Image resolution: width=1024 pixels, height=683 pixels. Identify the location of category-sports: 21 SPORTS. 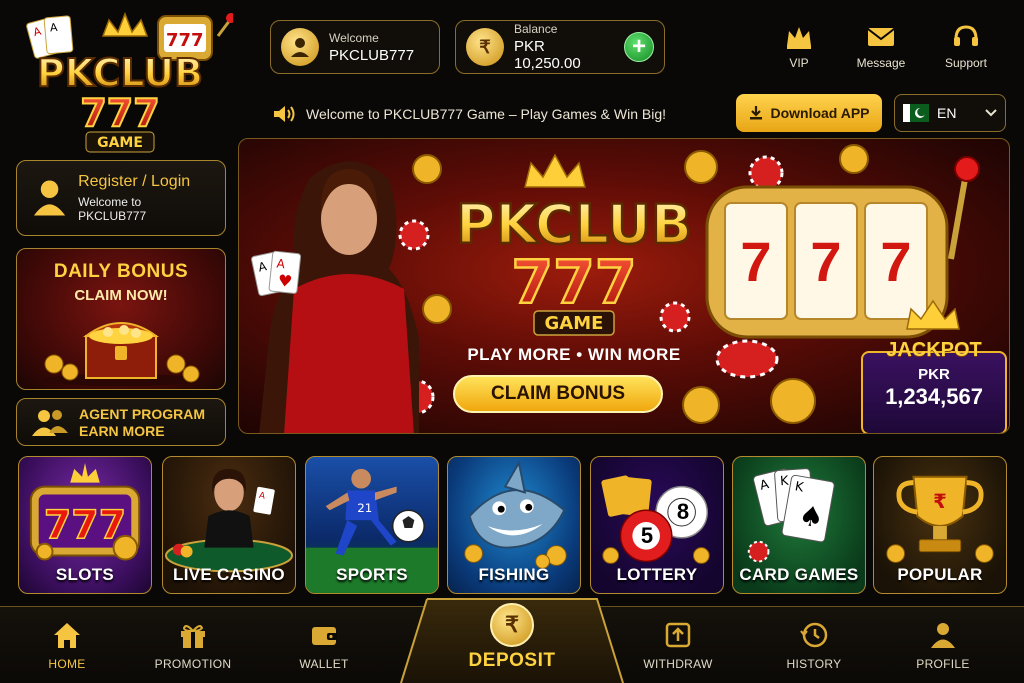
(372, 525).